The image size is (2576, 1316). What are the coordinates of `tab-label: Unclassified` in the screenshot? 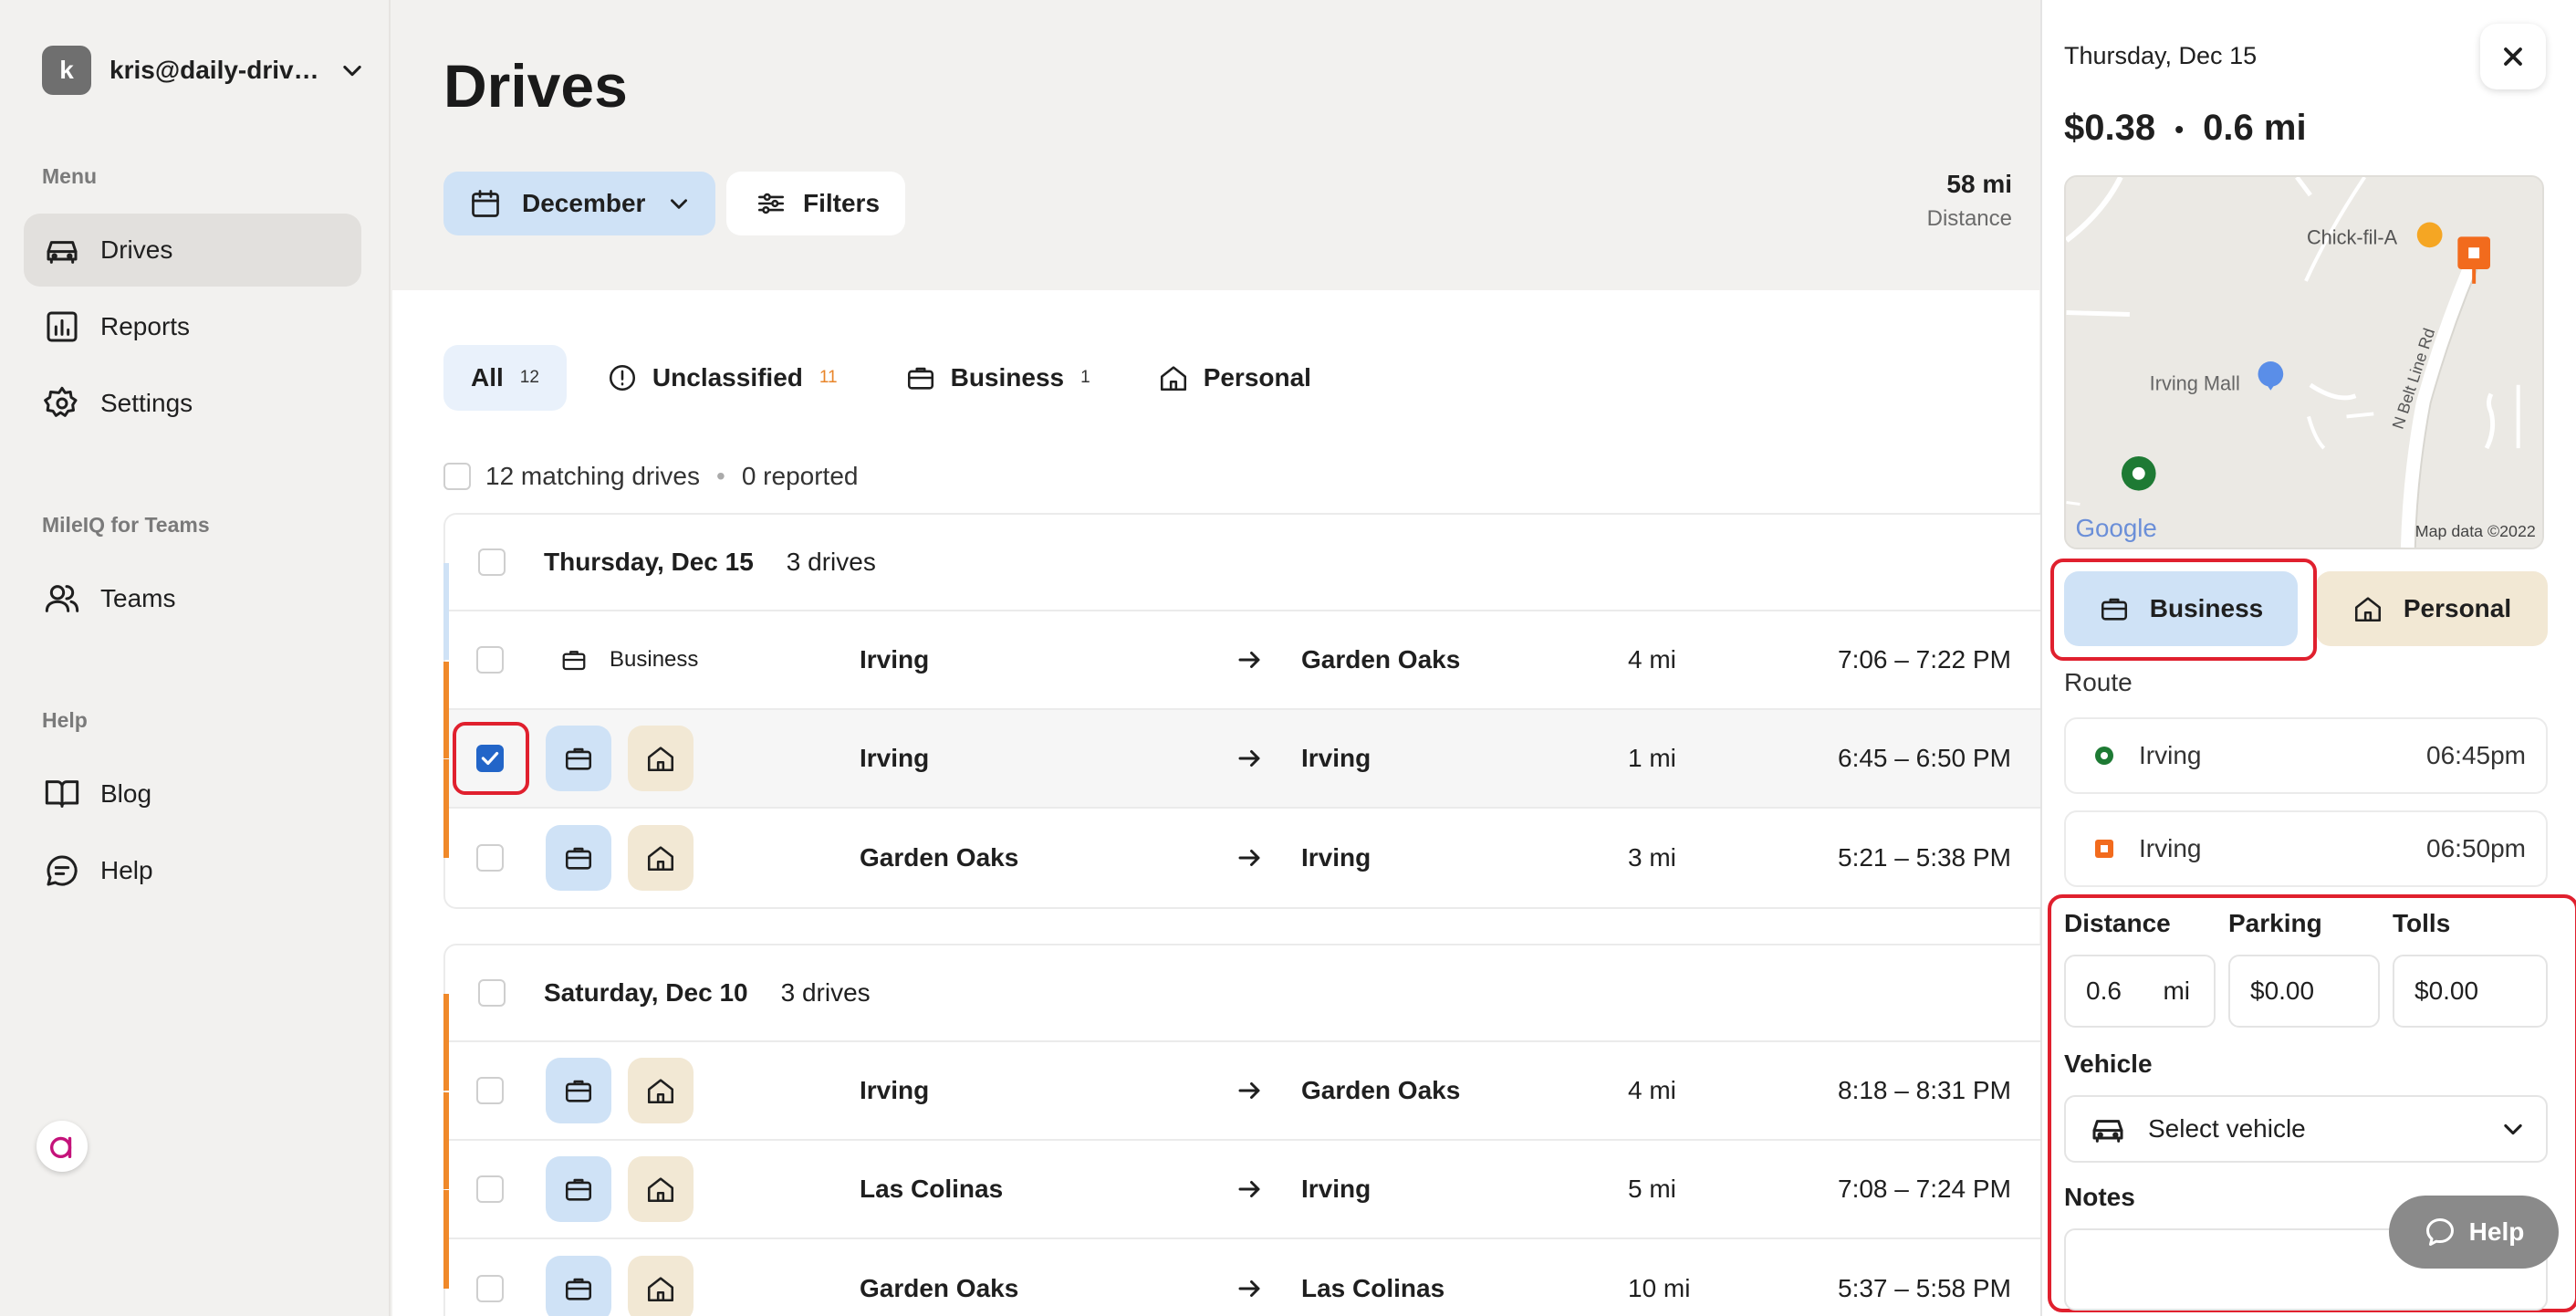 It's located at (727, 378).